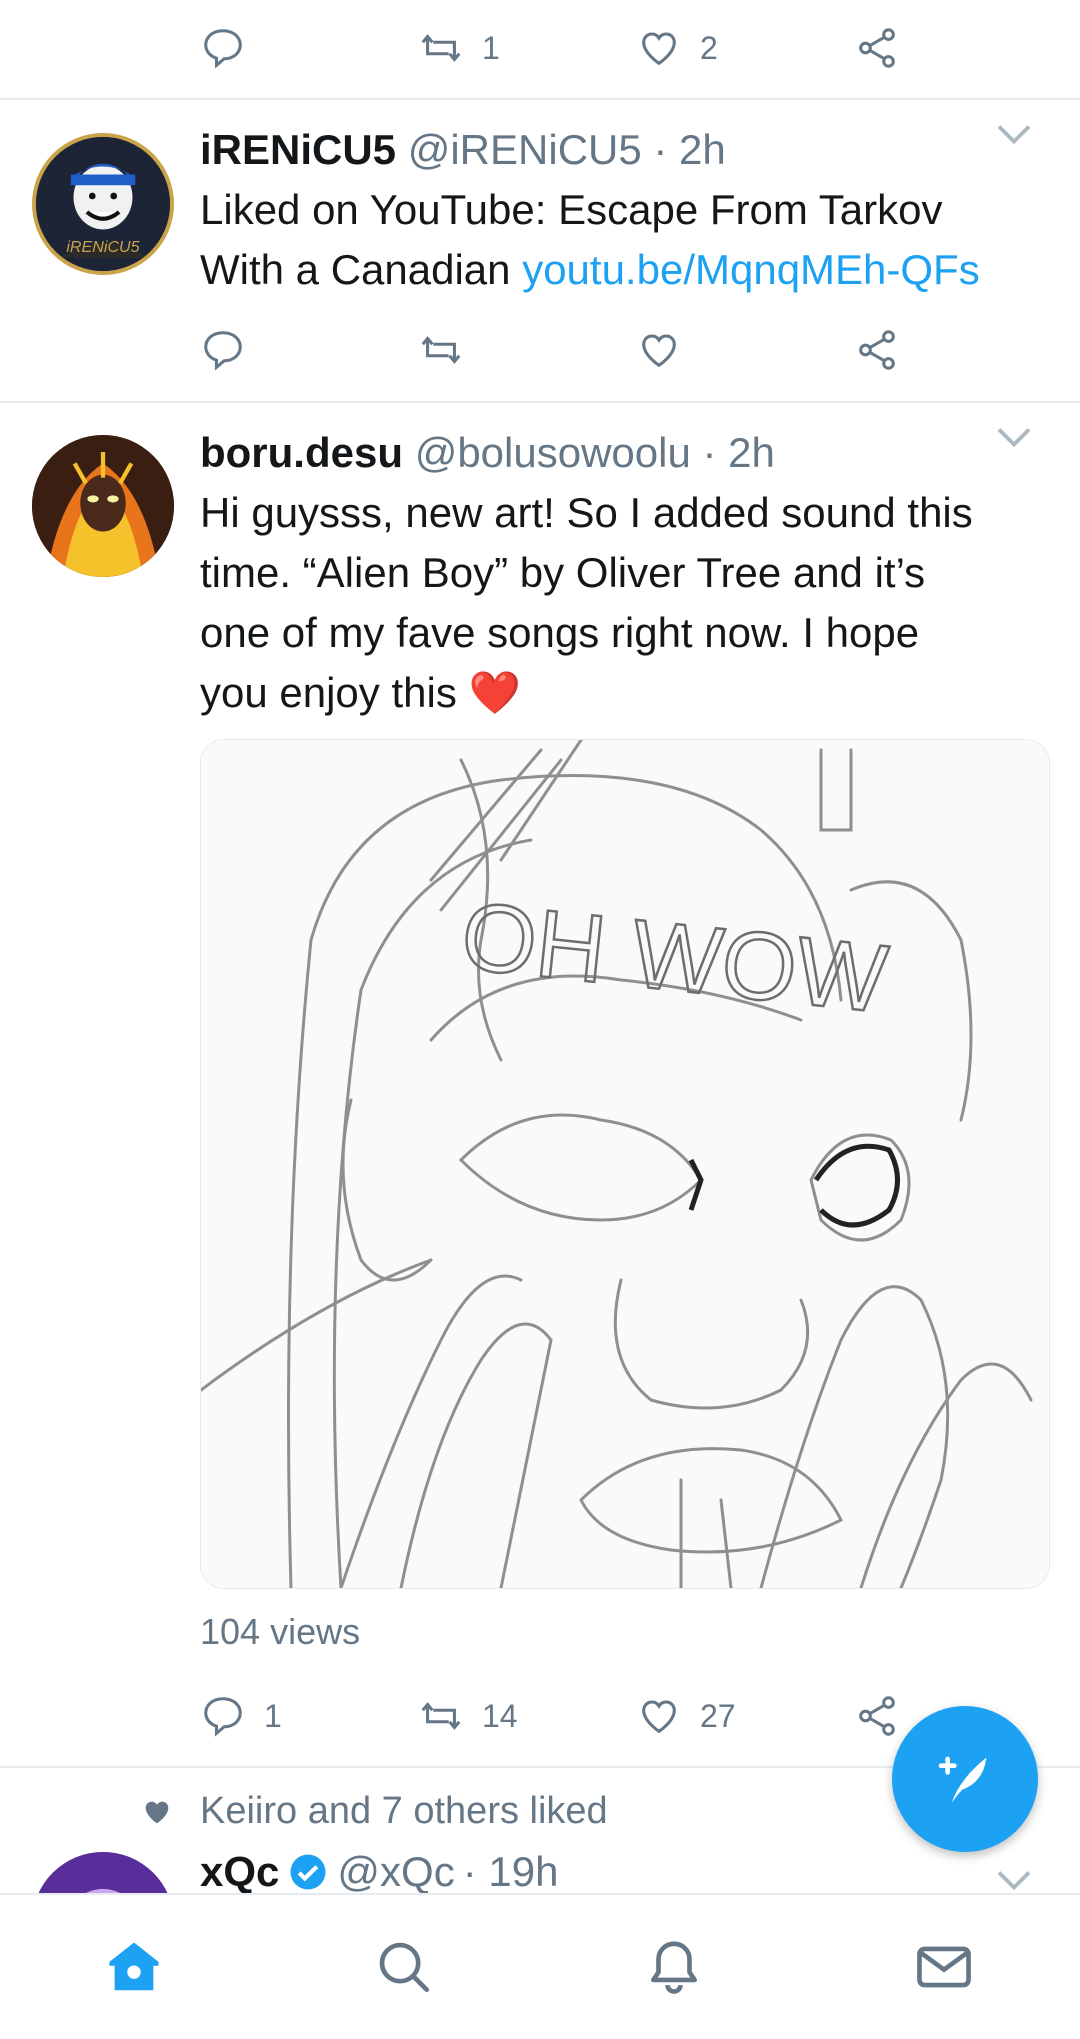  I want to click on envelope-icon, so click(944, 1967).